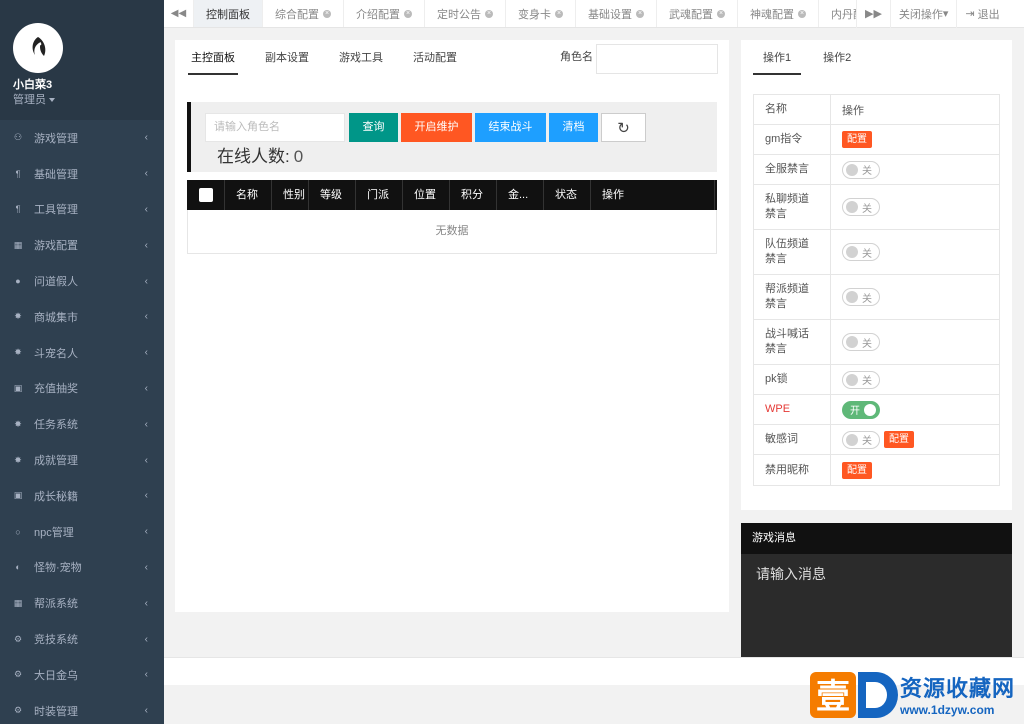  What do you see at coordinates (82, 138) in the screenshot?
I see `sidebar-item: ⚇ 游戏管理 ‹` at bounding box center [82, 138].